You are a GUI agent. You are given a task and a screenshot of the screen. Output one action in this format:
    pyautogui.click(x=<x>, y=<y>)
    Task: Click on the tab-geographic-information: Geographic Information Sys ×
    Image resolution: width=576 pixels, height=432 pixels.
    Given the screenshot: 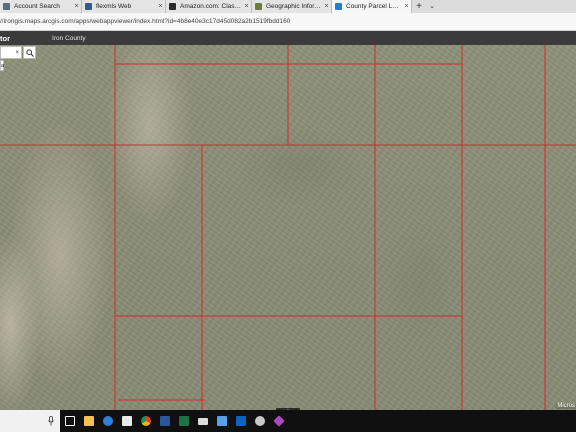 What is the action you would take?
    pyautogui.click(x=292, y=6)
    